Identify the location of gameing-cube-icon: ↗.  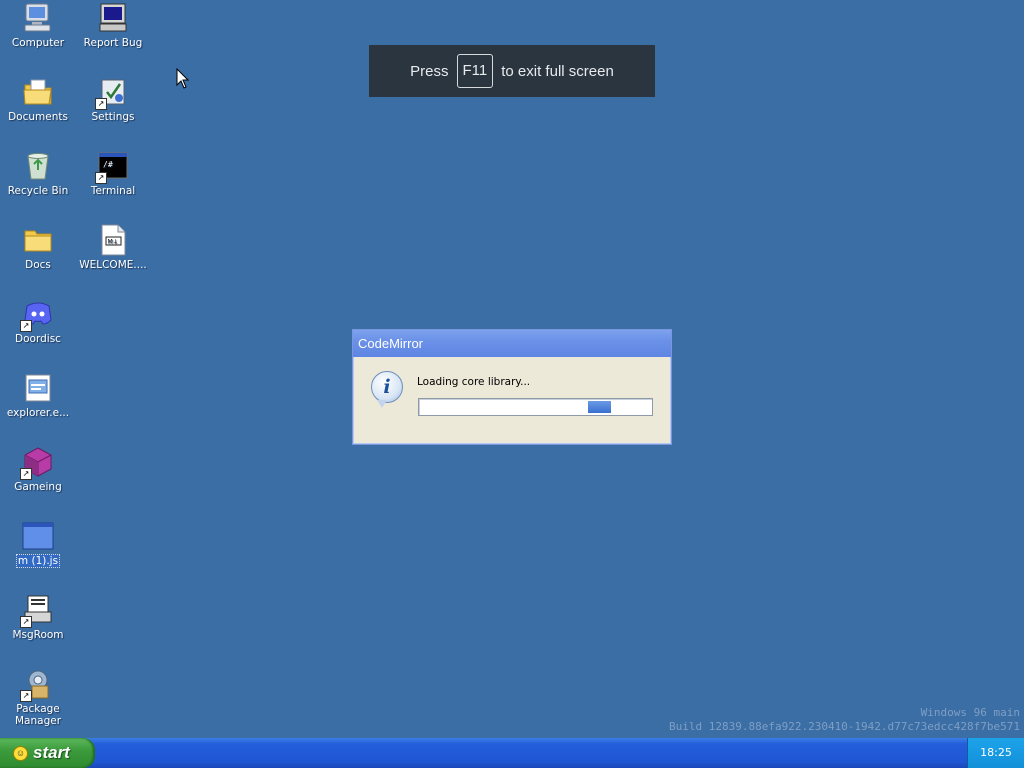
(37, 463).